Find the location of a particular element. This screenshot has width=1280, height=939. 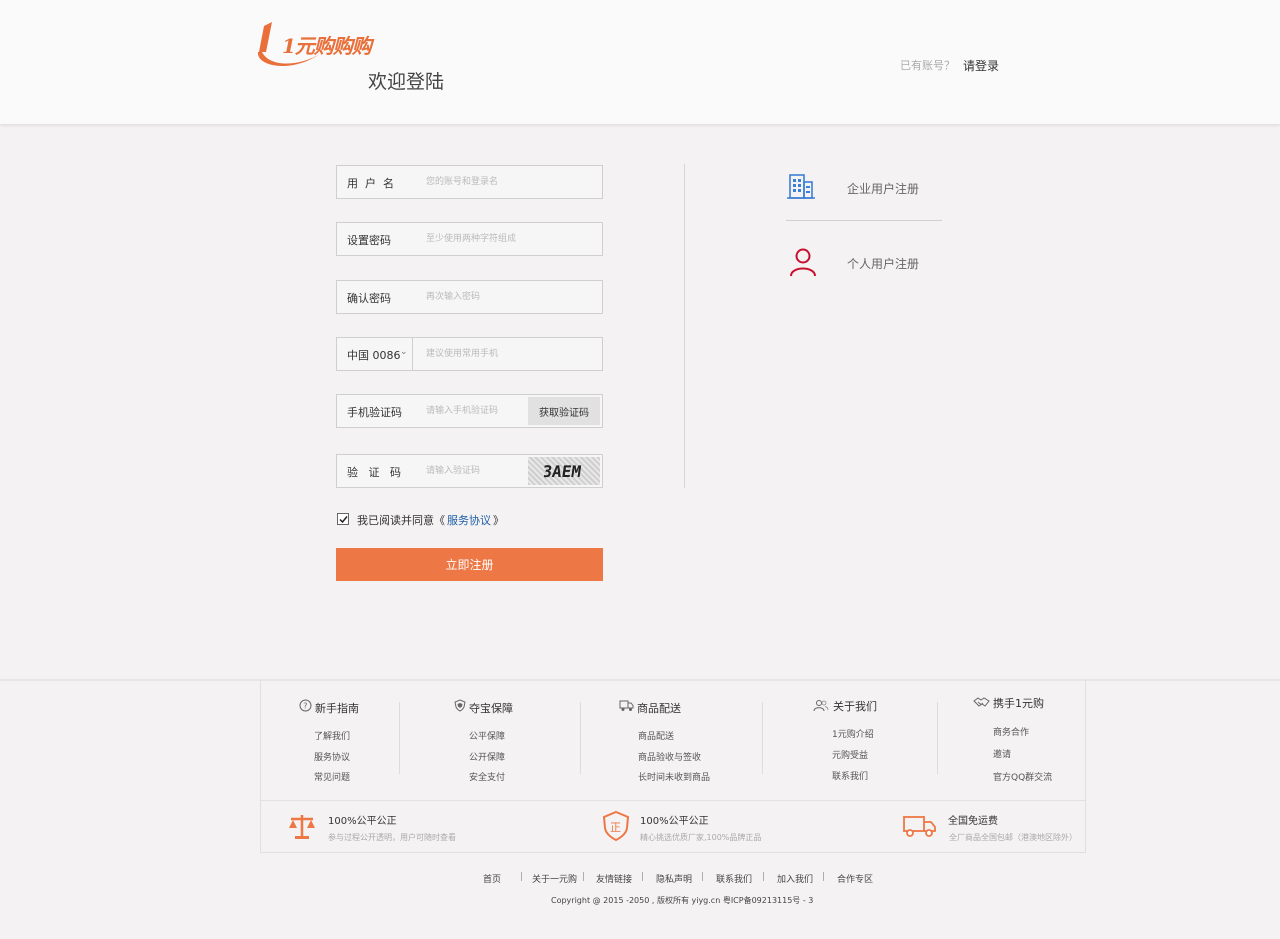

footer-link: 联系我们 is located at coordinates (850, 775).